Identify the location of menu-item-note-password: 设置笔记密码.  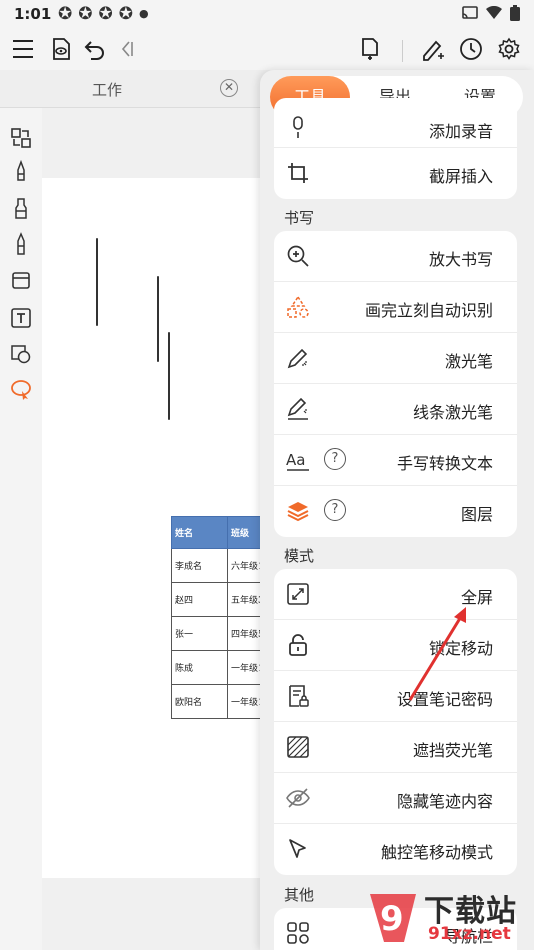
(395, 696).